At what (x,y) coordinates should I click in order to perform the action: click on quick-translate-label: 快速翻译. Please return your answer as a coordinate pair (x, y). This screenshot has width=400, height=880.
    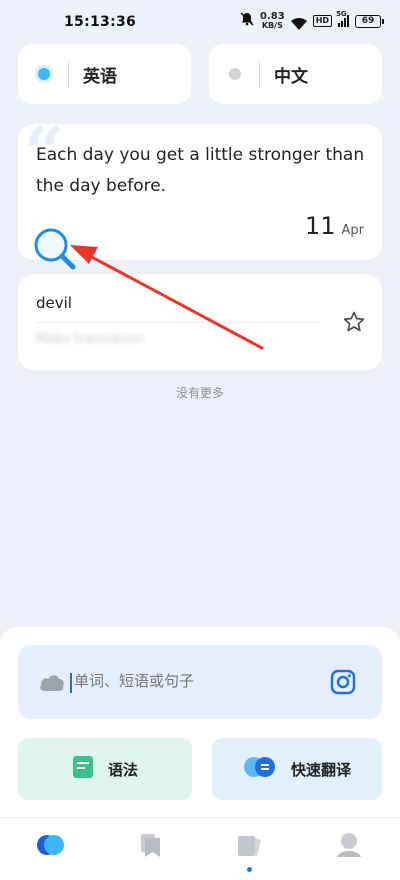
    Looking at the image, I should click on (320, 769).